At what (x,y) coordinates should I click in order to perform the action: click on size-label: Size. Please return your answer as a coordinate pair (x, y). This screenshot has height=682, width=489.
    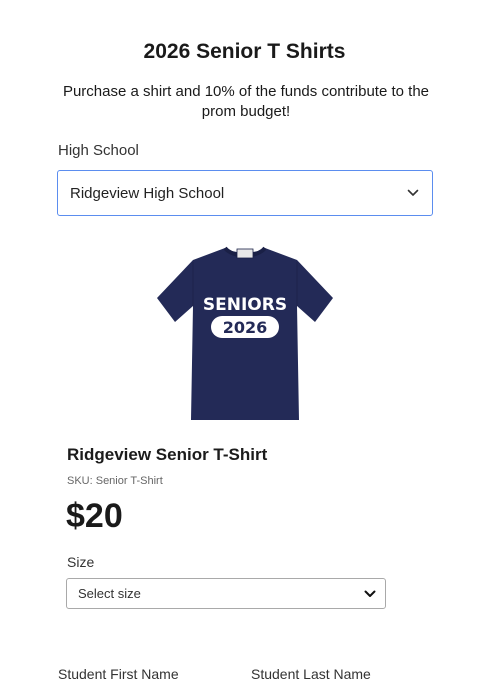
    Looking at the image, I should click on (81, 562).